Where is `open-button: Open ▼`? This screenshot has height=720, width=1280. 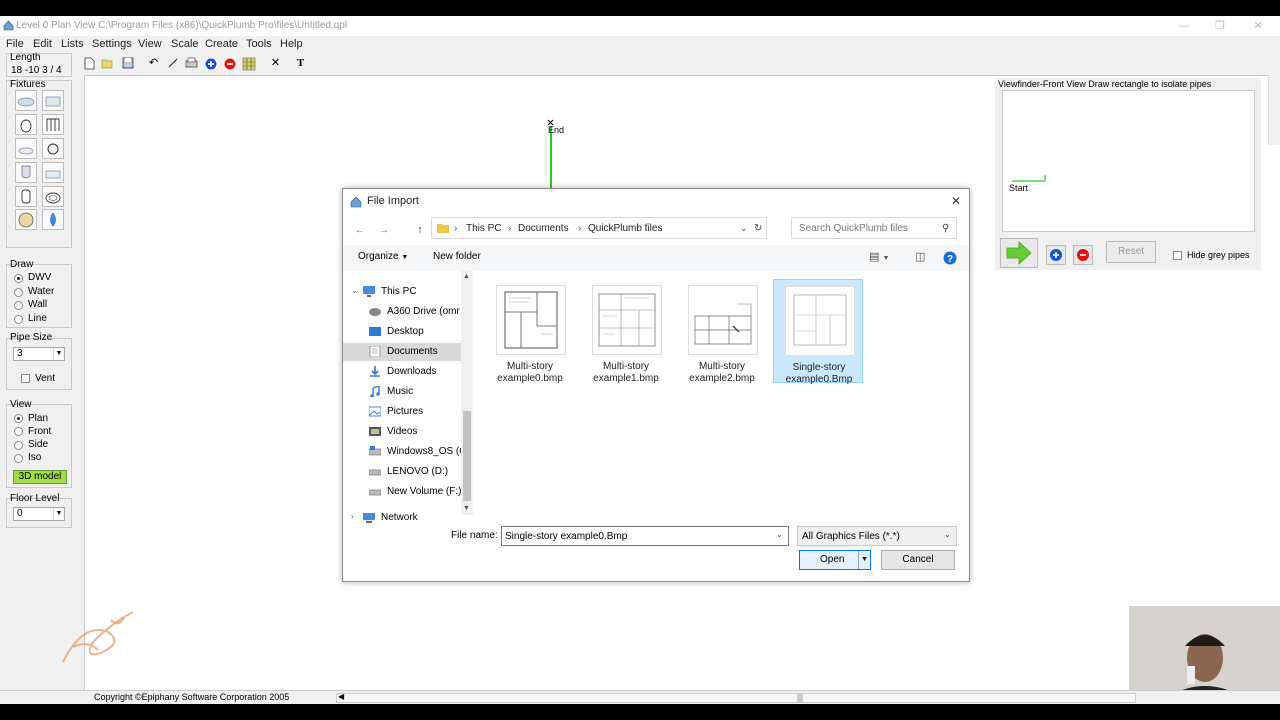 open-button: Open ▼ is located at coordinates (835, 560).